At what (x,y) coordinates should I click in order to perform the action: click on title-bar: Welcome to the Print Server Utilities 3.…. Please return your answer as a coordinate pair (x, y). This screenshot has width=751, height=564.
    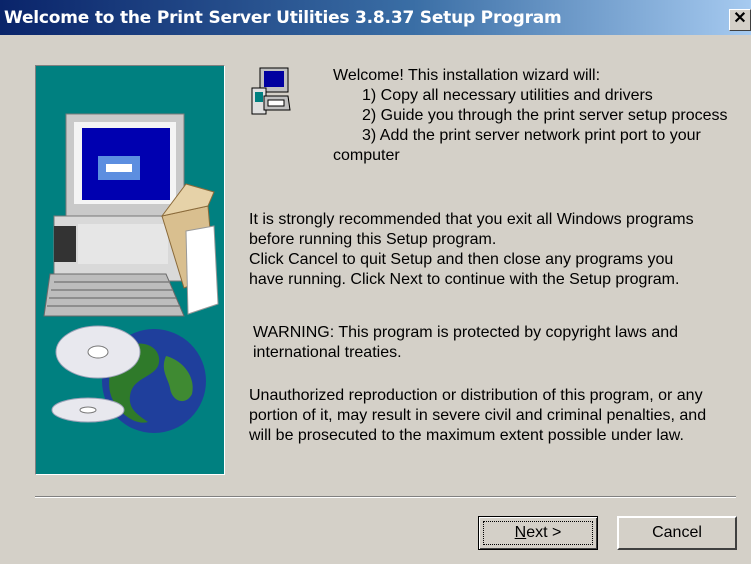
    Looking at the image, I should click on (375, 17).